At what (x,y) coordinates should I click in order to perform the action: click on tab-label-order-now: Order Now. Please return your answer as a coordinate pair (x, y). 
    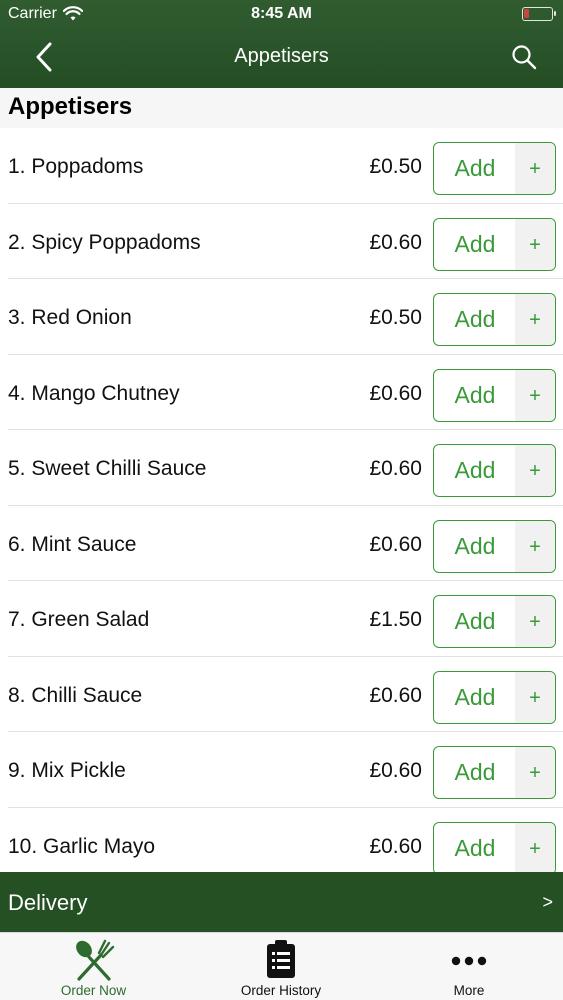
    Looking at the image, I should click on (93, 990).